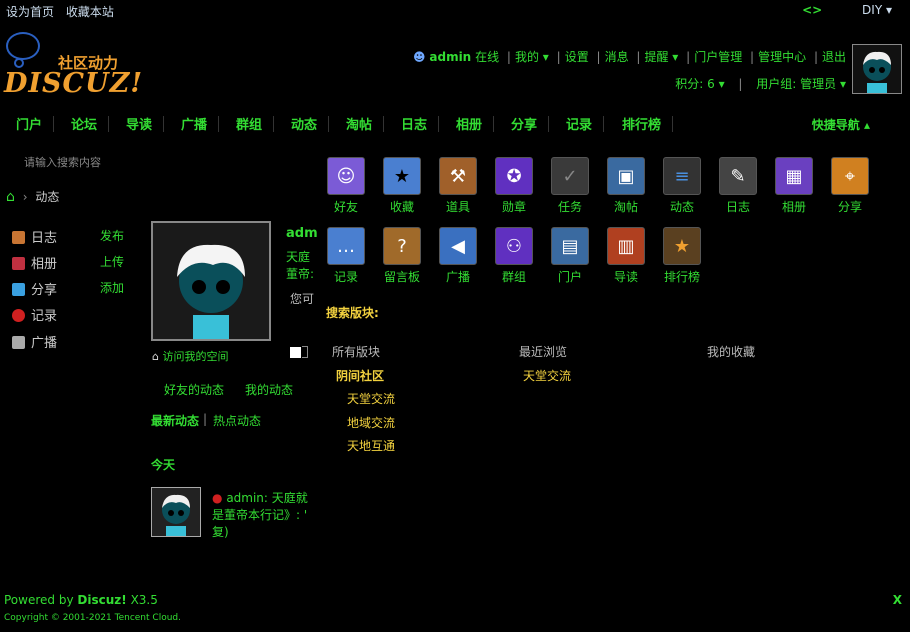 The width and height of the screenshot is (910, 632). I want to click on portal-admin-link: 门户管理, so click(718, 57).